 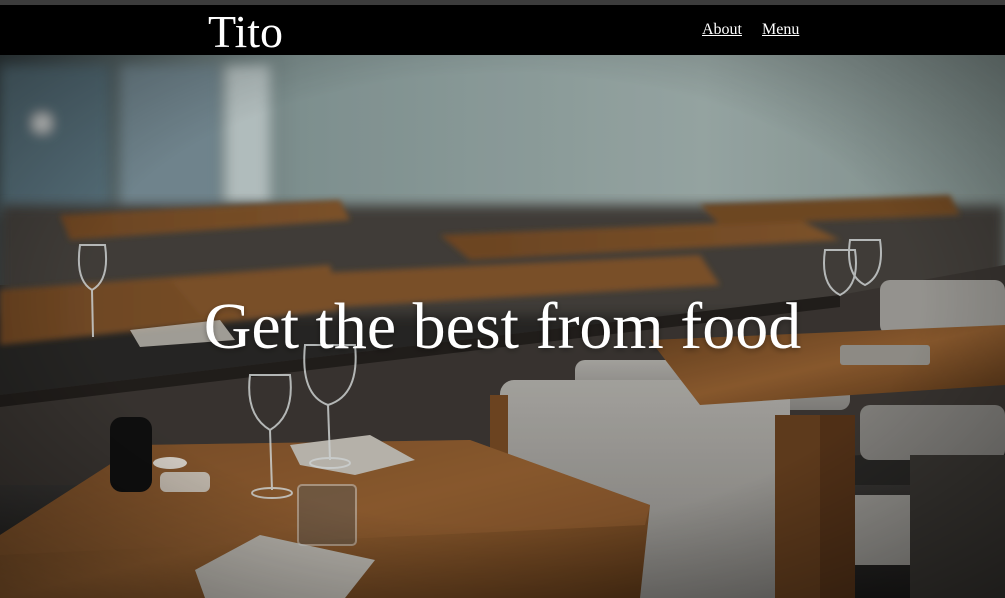 I want to click on hero-title: Get the best from food, so click(x=502, y=326).